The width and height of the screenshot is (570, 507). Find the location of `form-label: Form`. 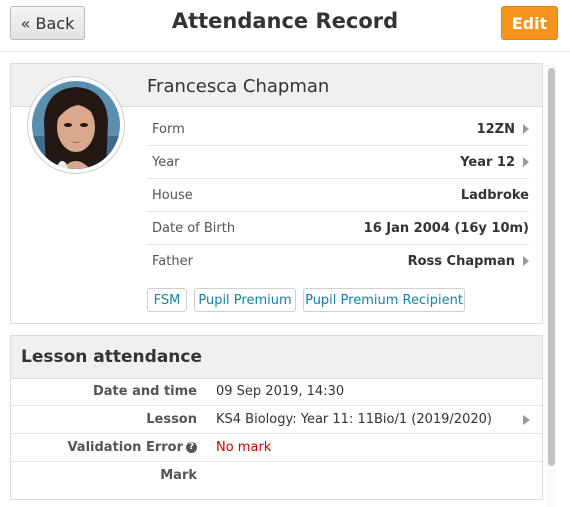

form-label: Form is located at coordinates (168, 129).